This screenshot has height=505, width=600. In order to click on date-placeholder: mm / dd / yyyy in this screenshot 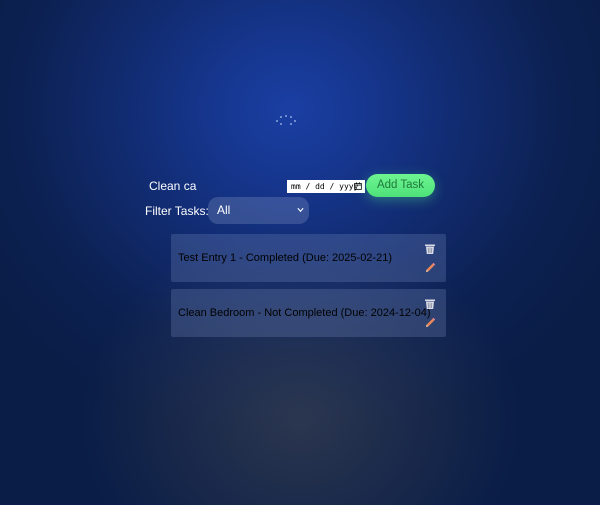, I will do `click(325, 186)`.